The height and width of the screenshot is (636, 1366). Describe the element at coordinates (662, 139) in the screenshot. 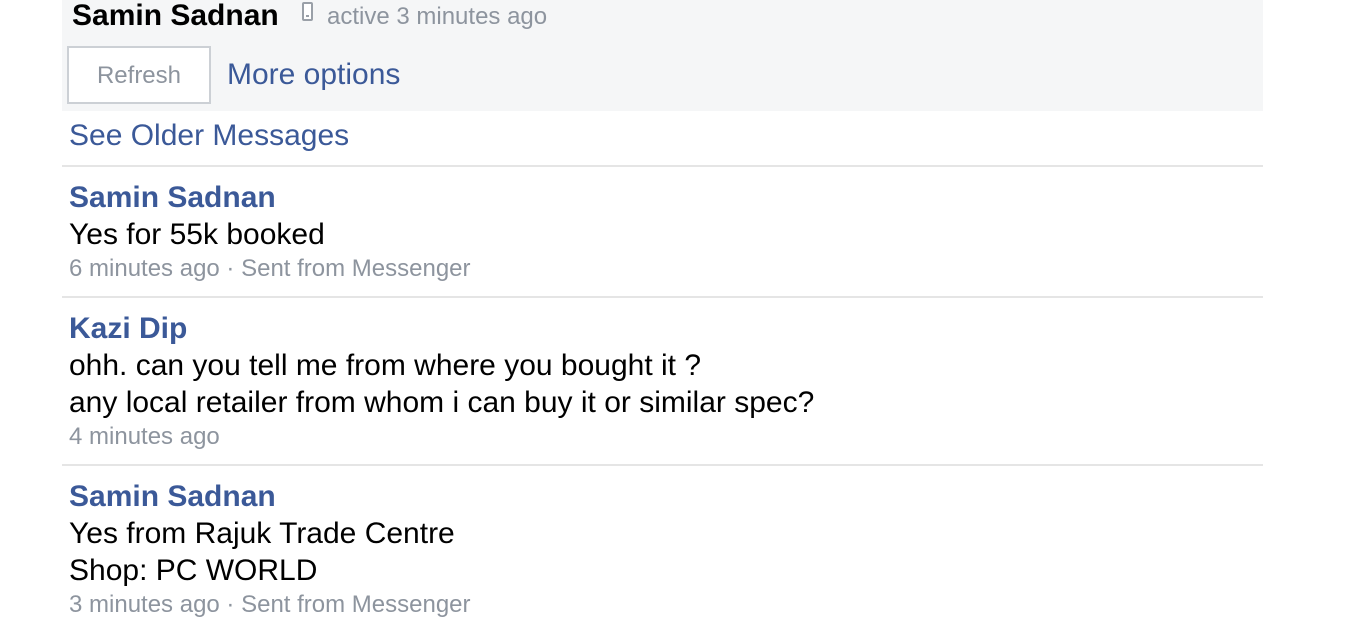

I see `see-older-section: See Older Messages` at that location.